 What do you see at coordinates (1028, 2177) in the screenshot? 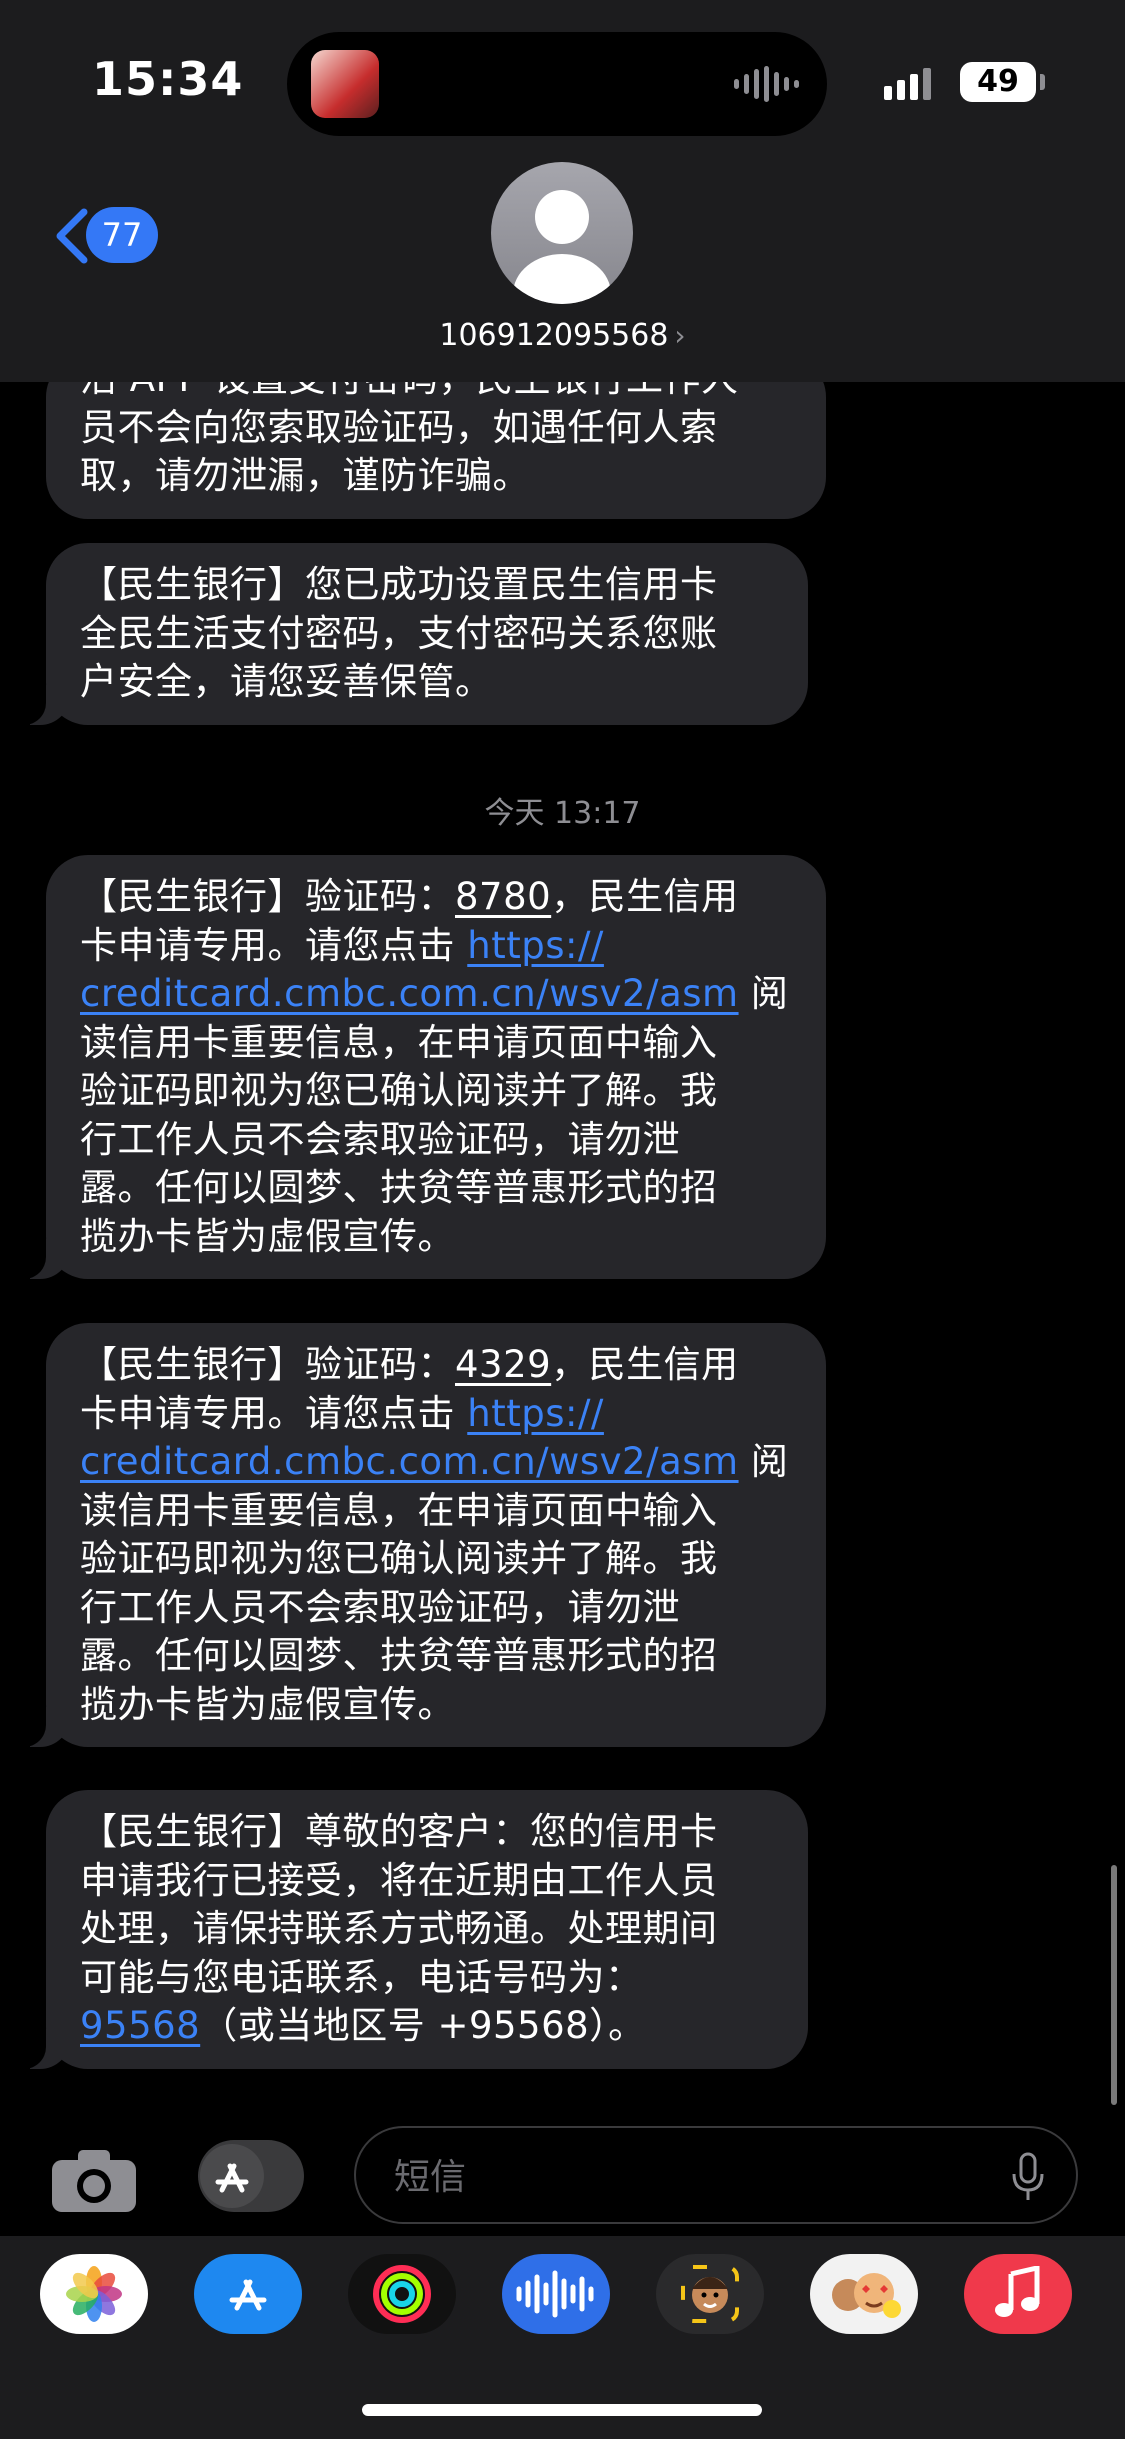
I see `microphone-icon` at bounding box center [1028, 2177].